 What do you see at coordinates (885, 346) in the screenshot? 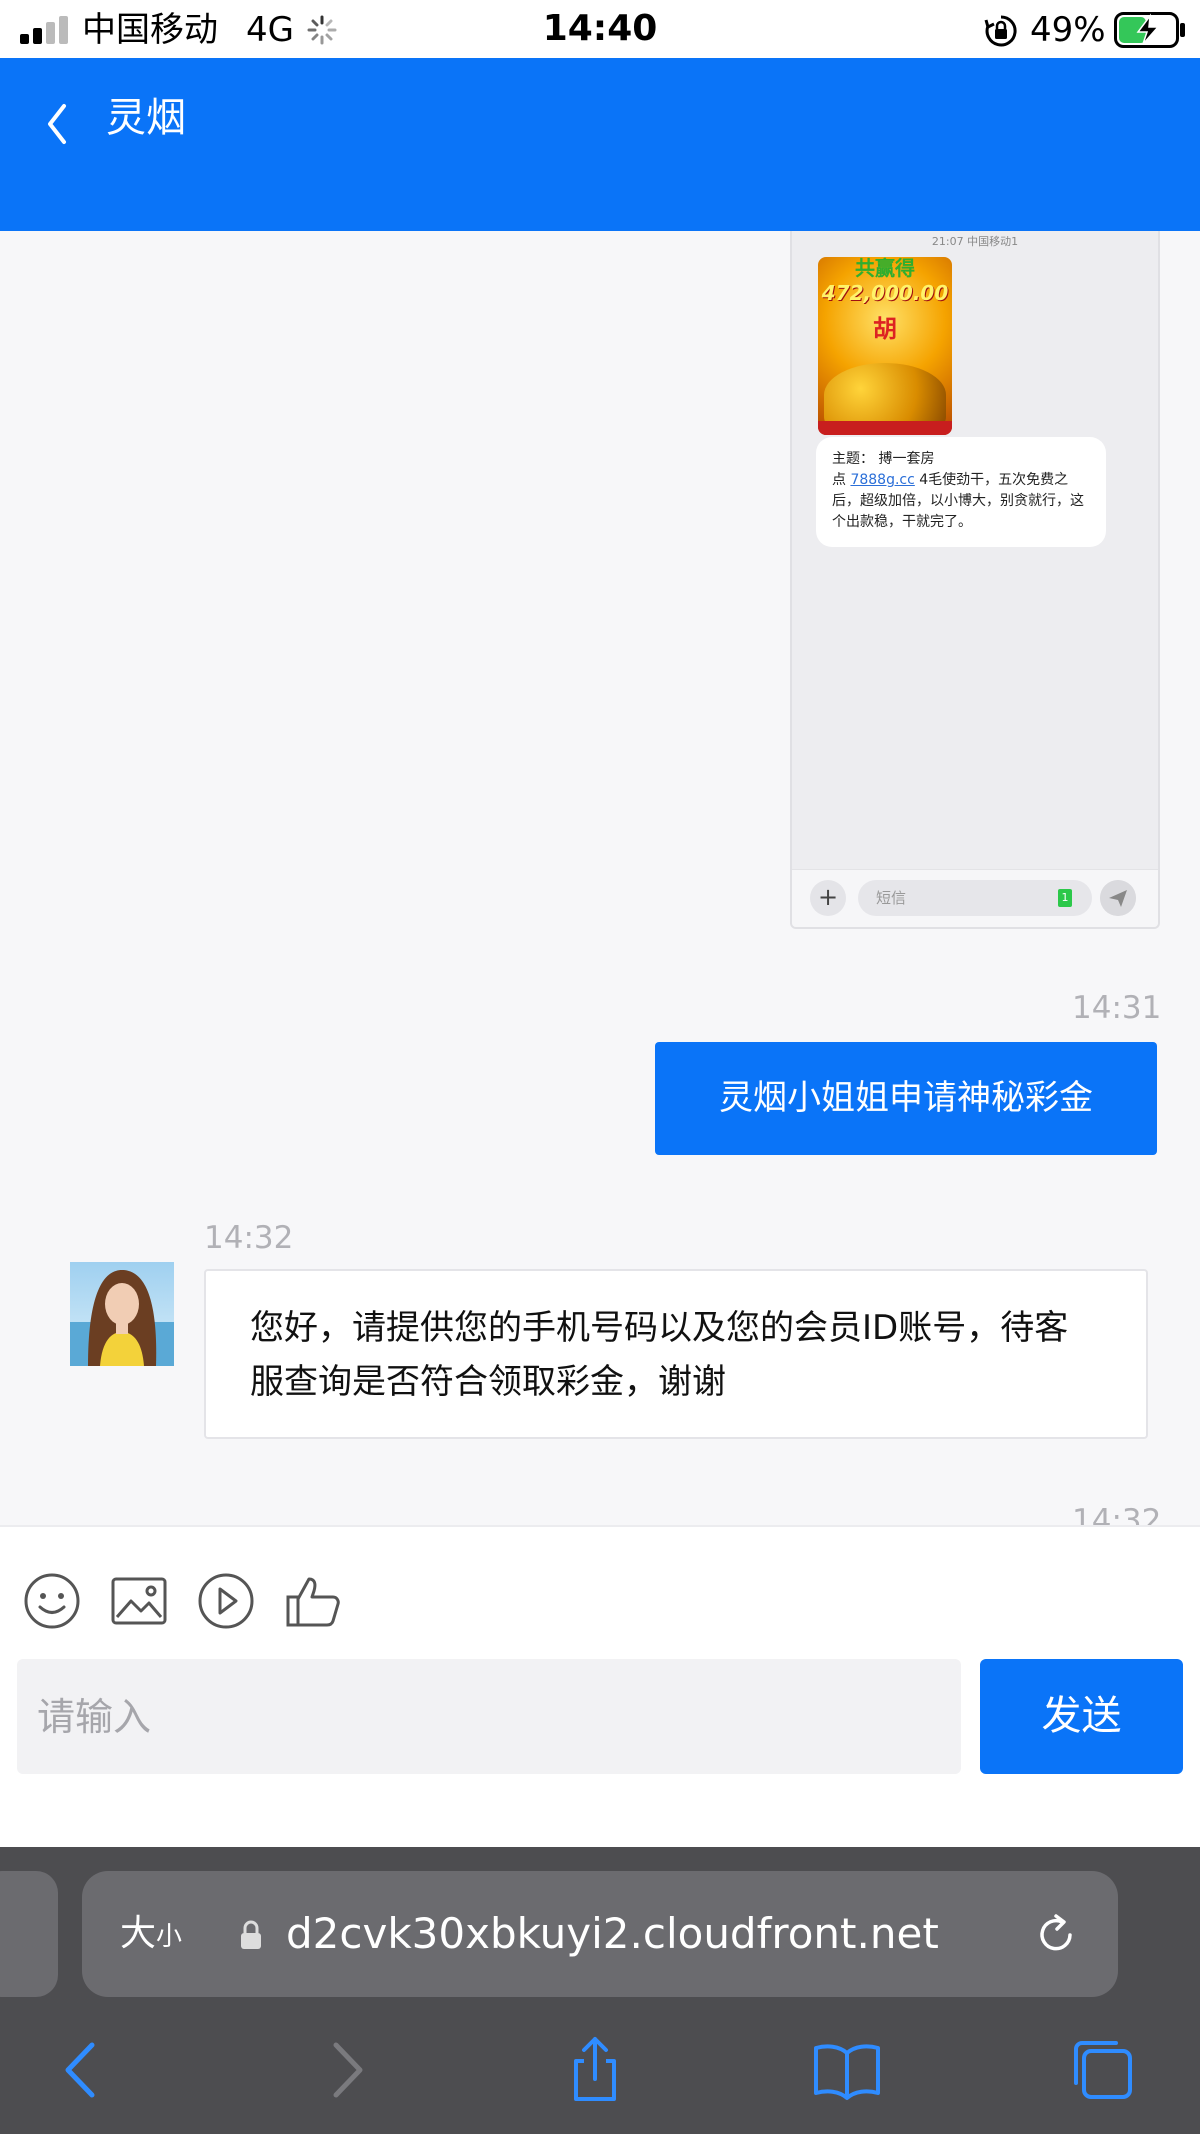
I see `promo-image: 共赢得 472,000.00 胡` at bounding box center [885, 346].